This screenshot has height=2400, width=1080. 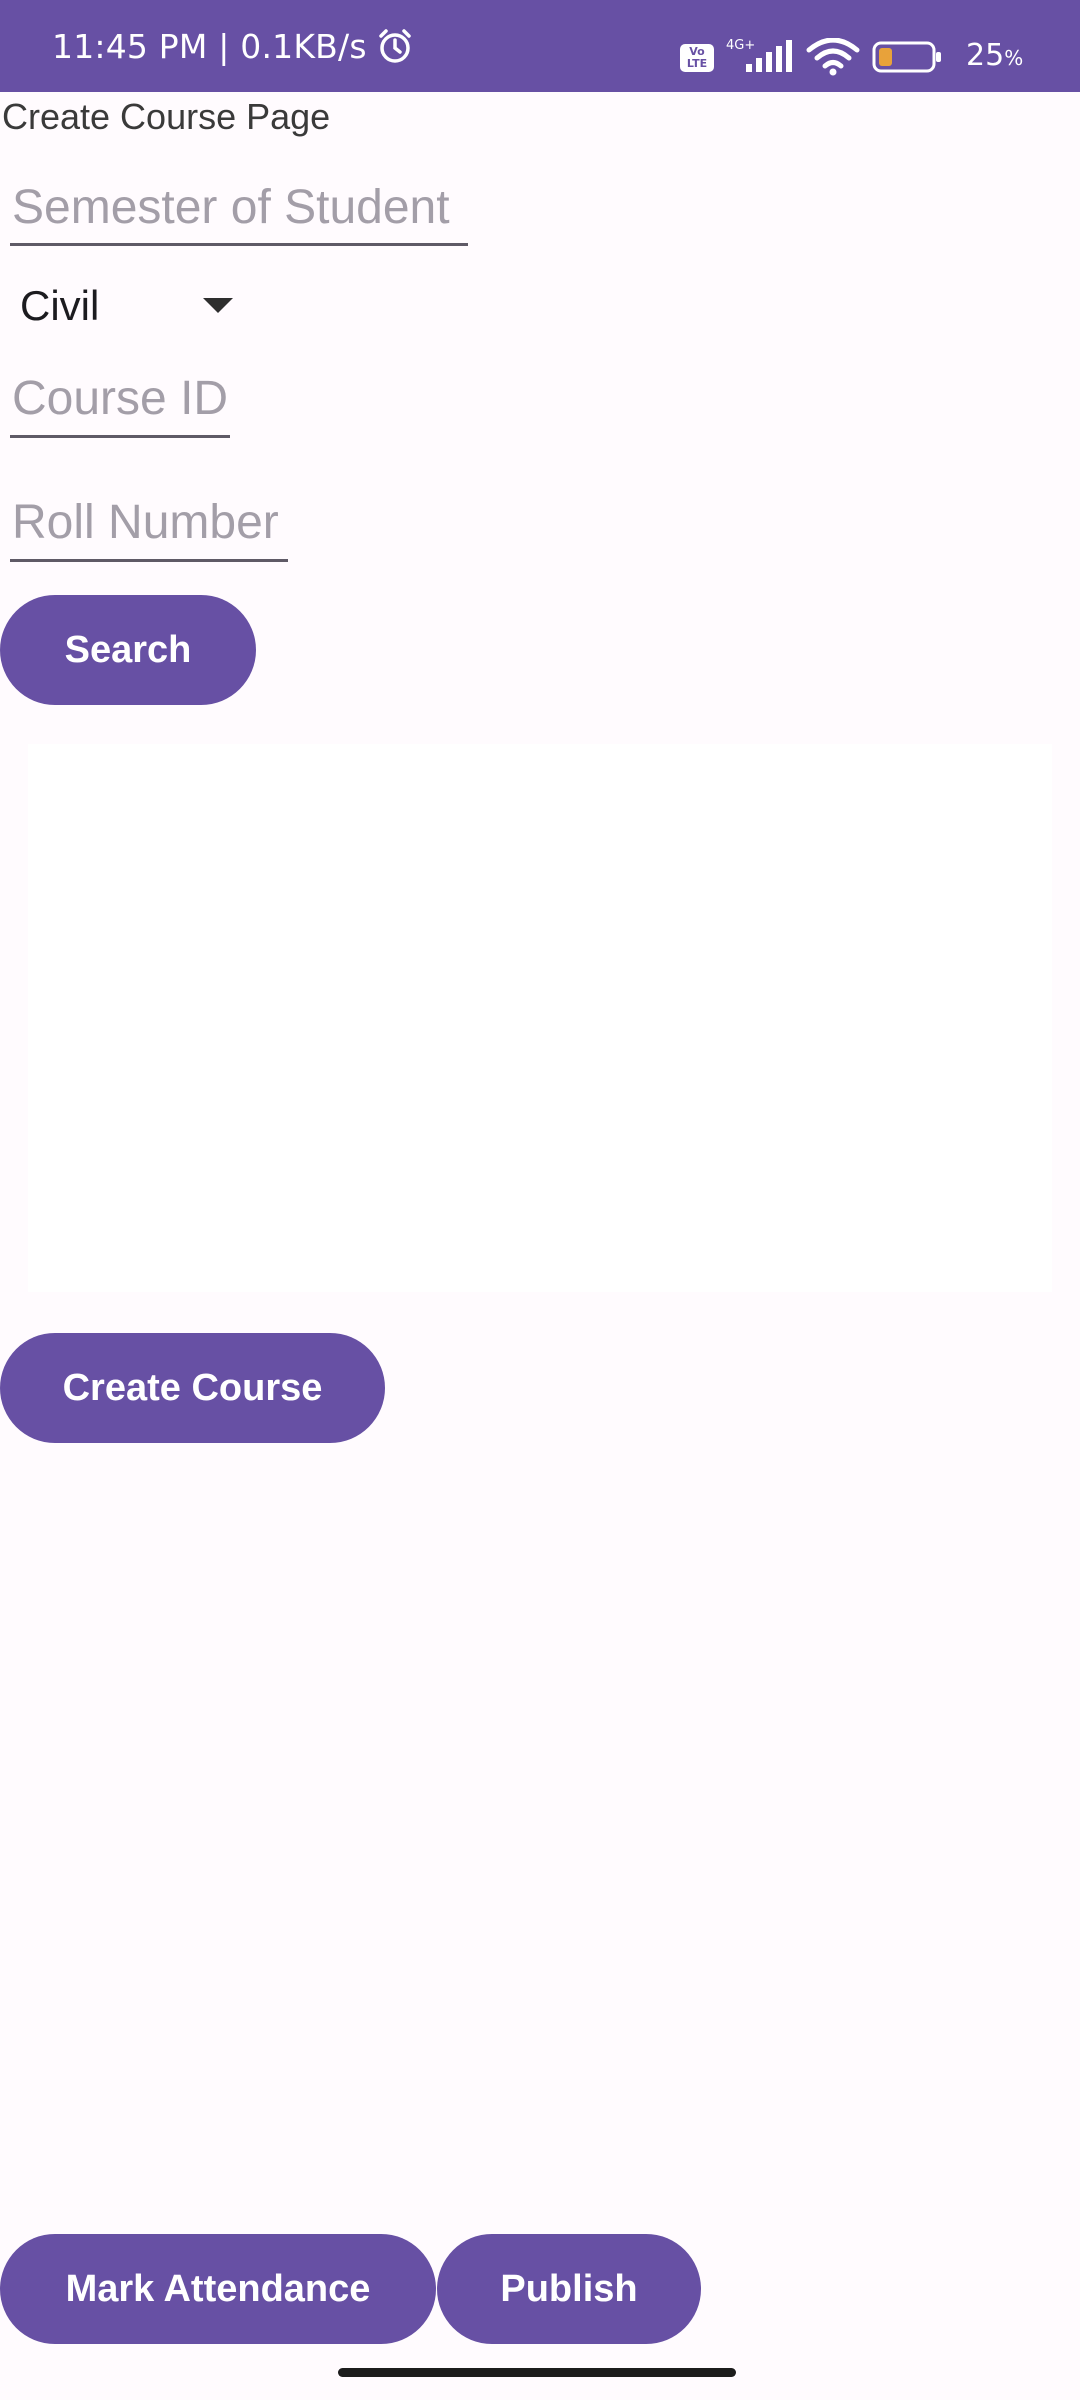 I want to click on roll-number-field, so click(x=149, y=524).